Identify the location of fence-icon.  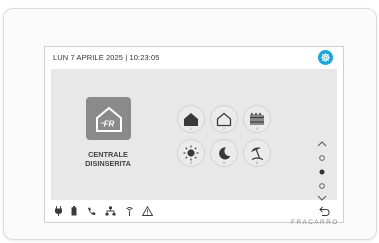
(257, 118).